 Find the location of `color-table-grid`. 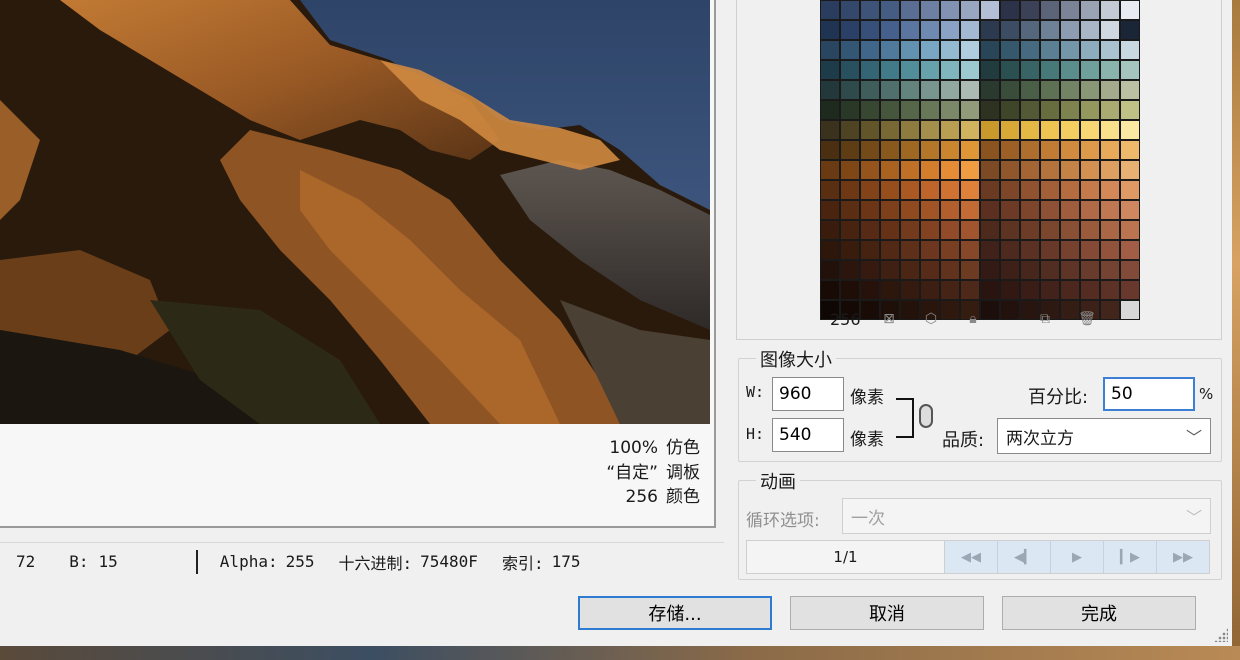

color-table-grid is located at coordinates (980, 160).